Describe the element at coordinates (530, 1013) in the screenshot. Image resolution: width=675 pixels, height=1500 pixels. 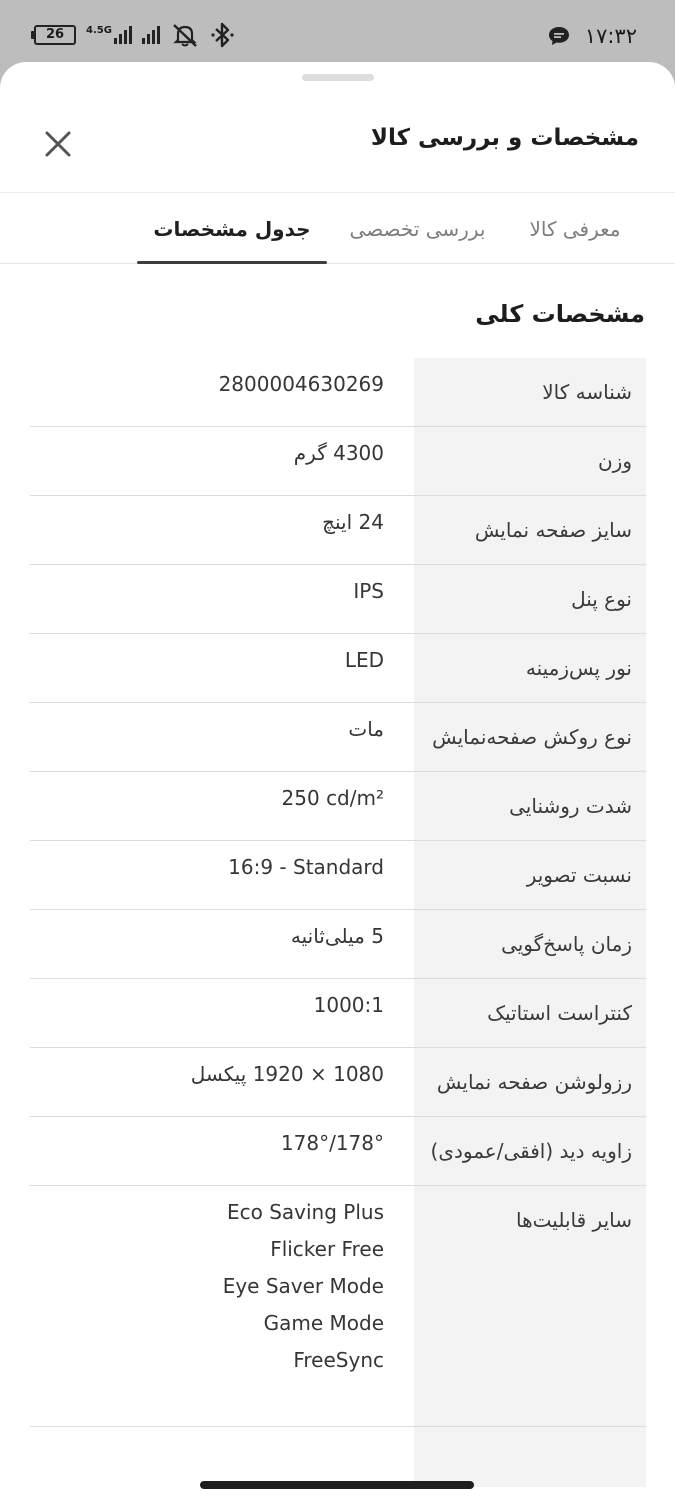
I see `spec-key: کنتراست استاتیک` at that location.